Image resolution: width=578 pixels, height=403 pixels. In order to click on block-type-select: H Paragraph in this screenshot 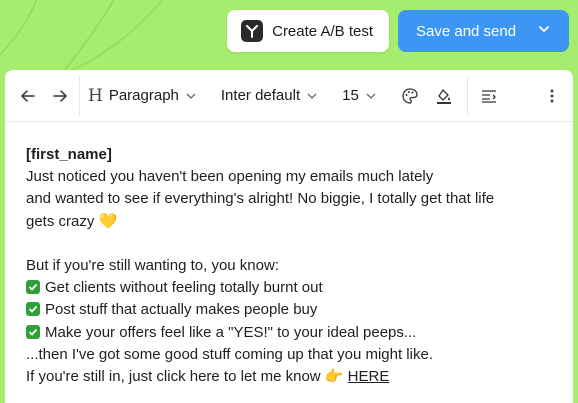, I will do `click(142, 96)`.